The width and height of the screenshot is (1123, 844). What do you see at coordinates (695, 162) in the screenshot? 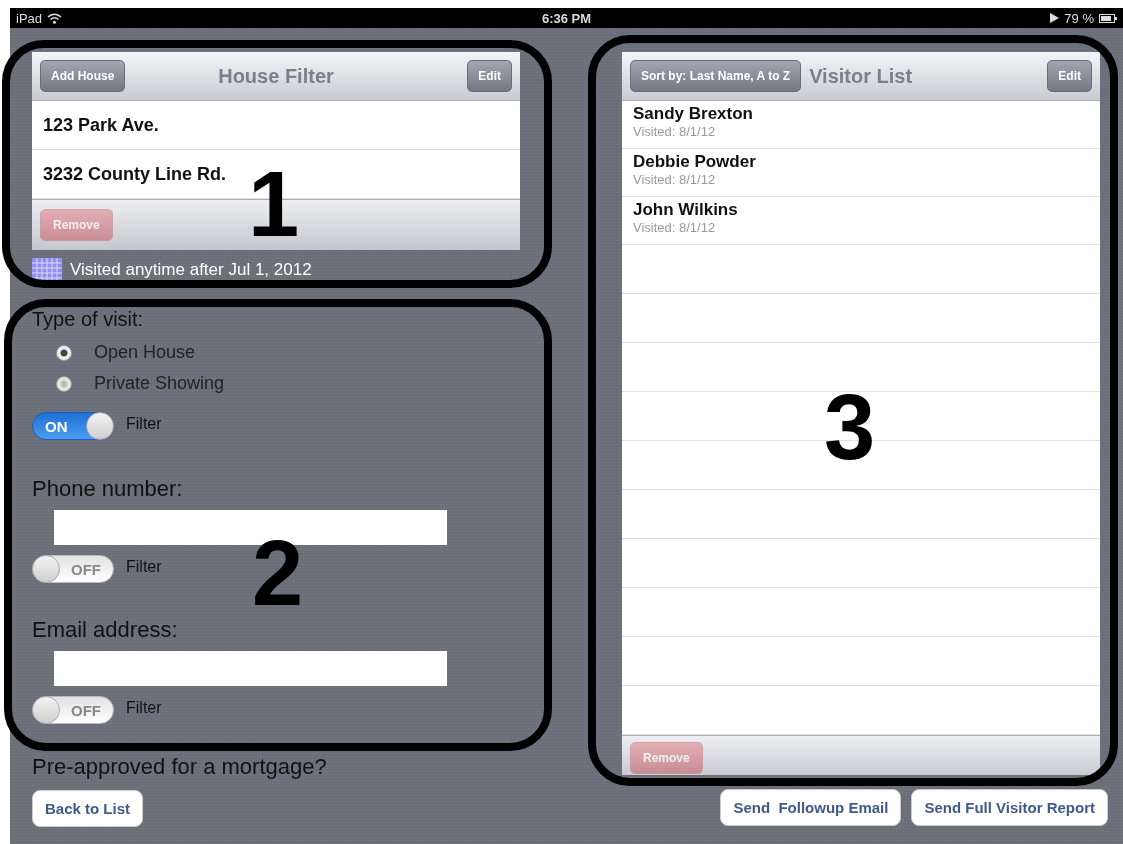
I see `visitor-name: Debbie Powder` at bounding box center [695, 162].